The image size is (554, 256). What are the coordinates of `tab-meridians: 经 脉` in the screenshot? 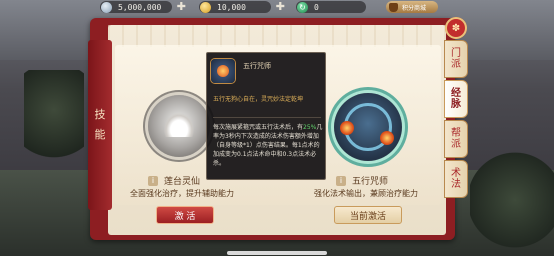 It's located at (456, 99).